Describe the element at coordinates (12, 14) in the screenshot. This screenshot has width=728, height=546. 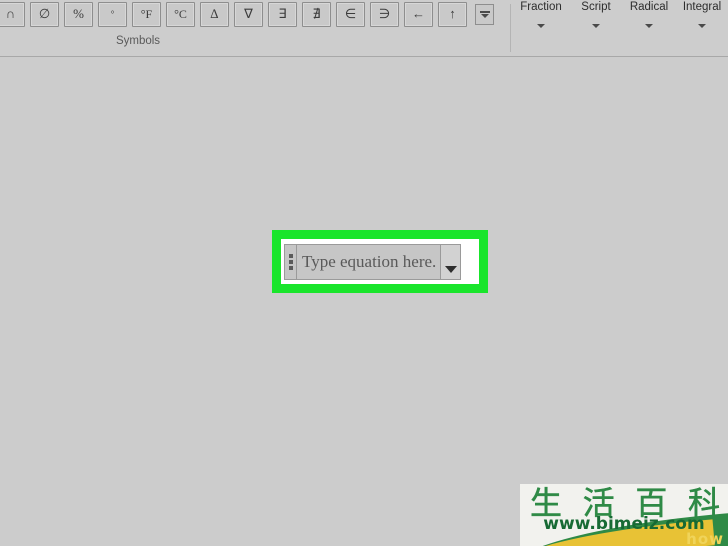
I see `symbol-button-intersection: ∩` at that location.